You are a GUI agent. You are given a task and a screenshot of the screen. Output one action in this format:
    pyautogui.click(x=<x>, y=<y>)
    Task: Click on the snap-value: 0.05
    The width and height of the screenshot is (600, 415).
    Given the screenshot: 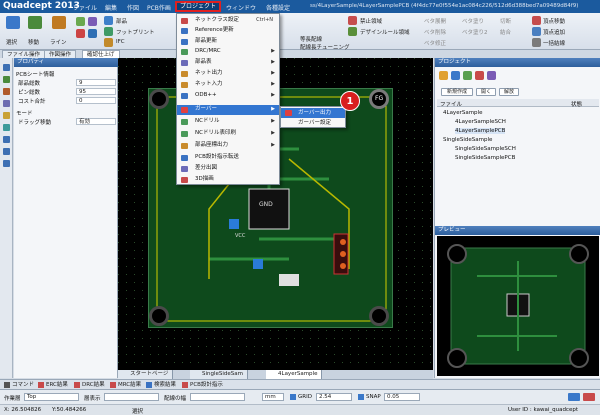 What is the action you would take?
    pyautogui.click(x=402, y=397)
    